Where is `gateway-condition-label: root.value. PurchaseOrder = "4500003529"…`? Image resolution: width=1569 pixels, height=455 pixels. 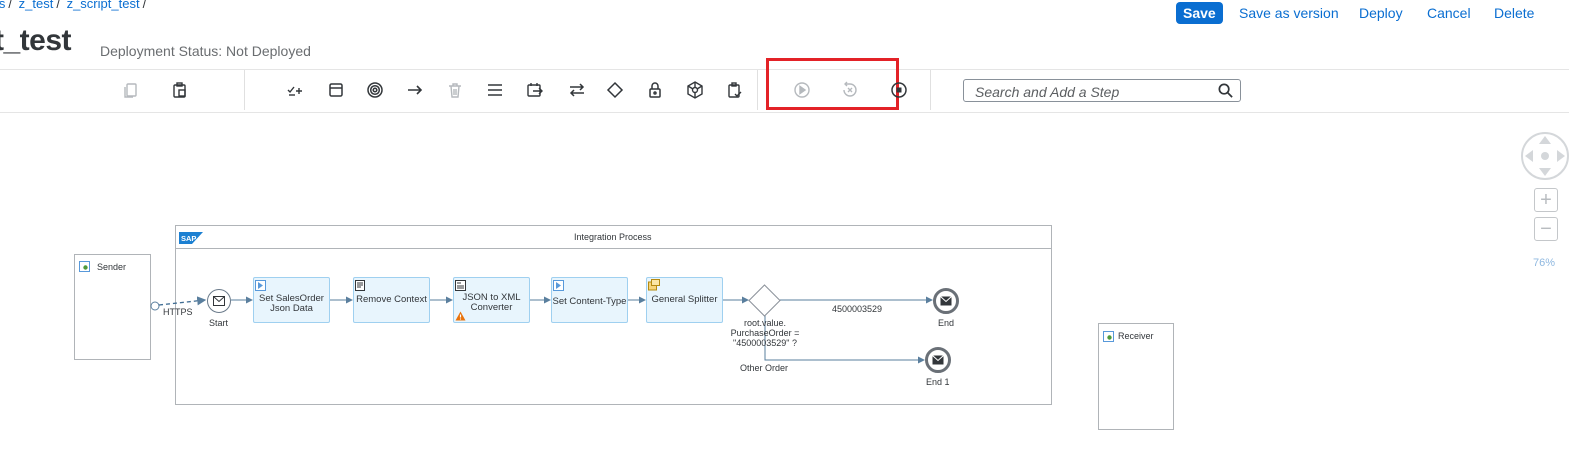
gateway-condition-label: root.value. PurchaseOrder = "4500003529"… is located at coordinates (765, 333).